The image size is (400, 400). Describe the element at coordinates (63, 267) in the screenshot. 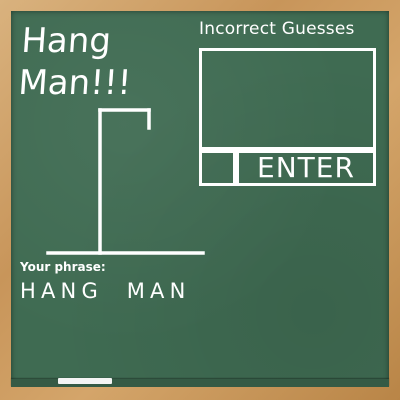

I see `phrase-label: Your phrase:` at that location.